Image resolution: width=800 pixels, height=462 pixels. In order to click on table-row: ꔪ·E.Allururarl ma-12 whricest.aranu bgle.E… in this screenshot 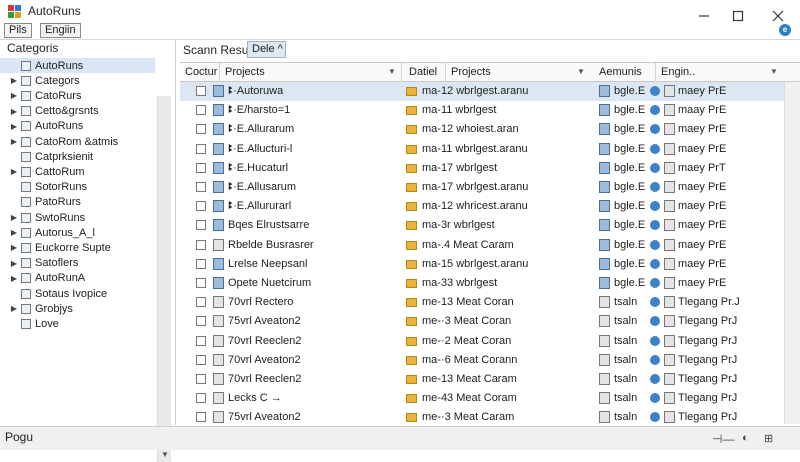, I will do `click(490, 206)`.